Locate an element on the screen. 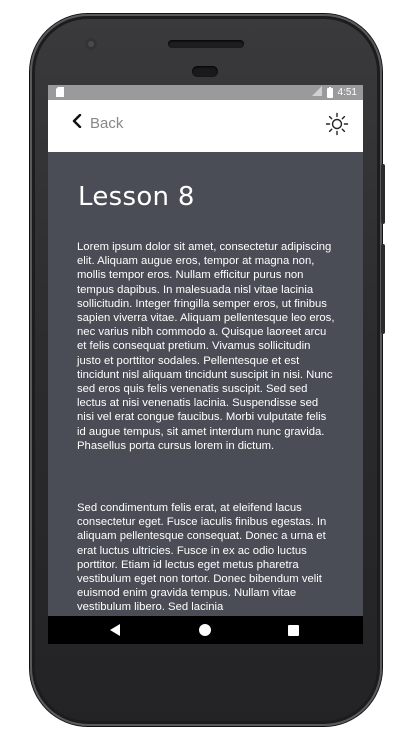  triangle-back-icon is located at coordinates (115, 630).